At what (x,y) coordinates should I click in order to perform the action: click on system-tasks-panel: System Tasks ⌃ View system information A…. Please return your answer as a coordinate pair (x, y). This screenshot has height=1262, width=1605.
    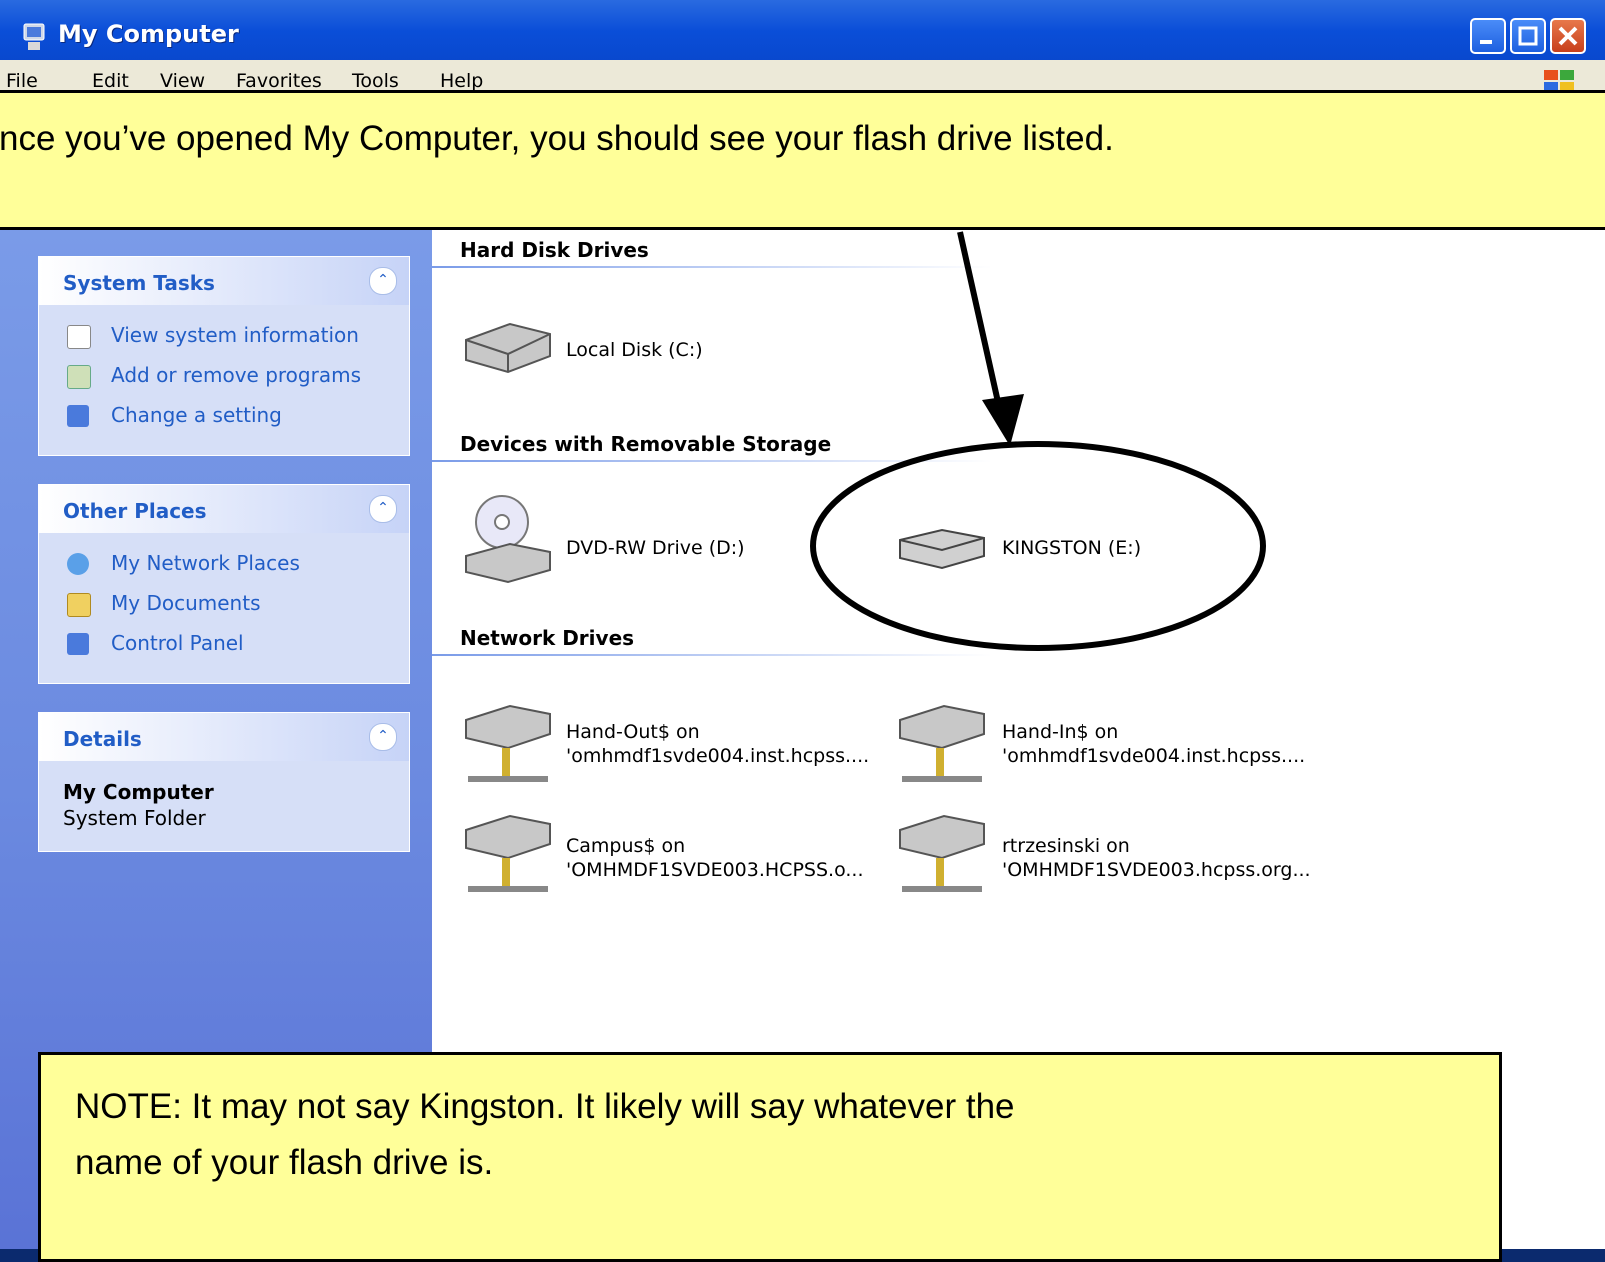
    Looking at the image, I should click on (224, 356).